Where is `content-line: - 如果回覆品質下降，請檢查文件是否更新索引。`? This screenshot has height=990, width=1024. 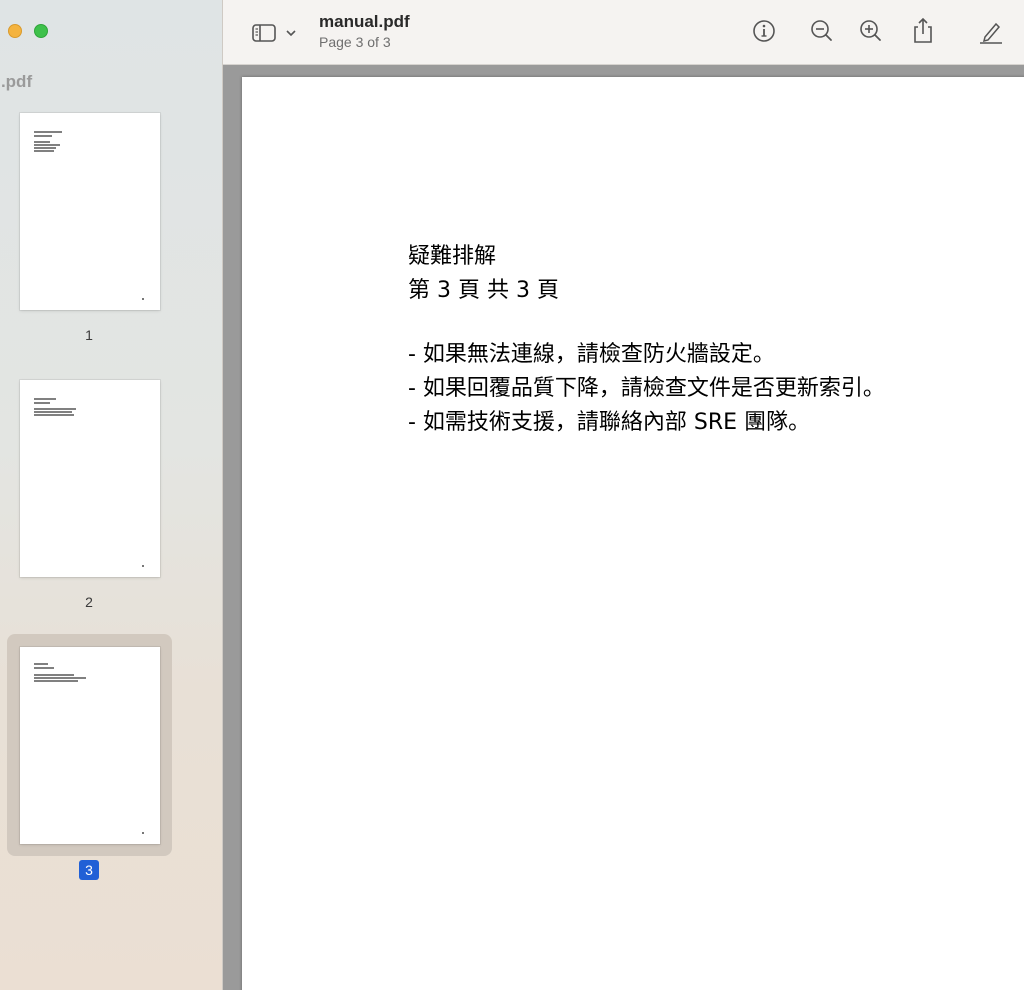
content-line: - 如果回覆品質下降，請檢查文件是否更新索引。 is located at coordinates (646, 388).